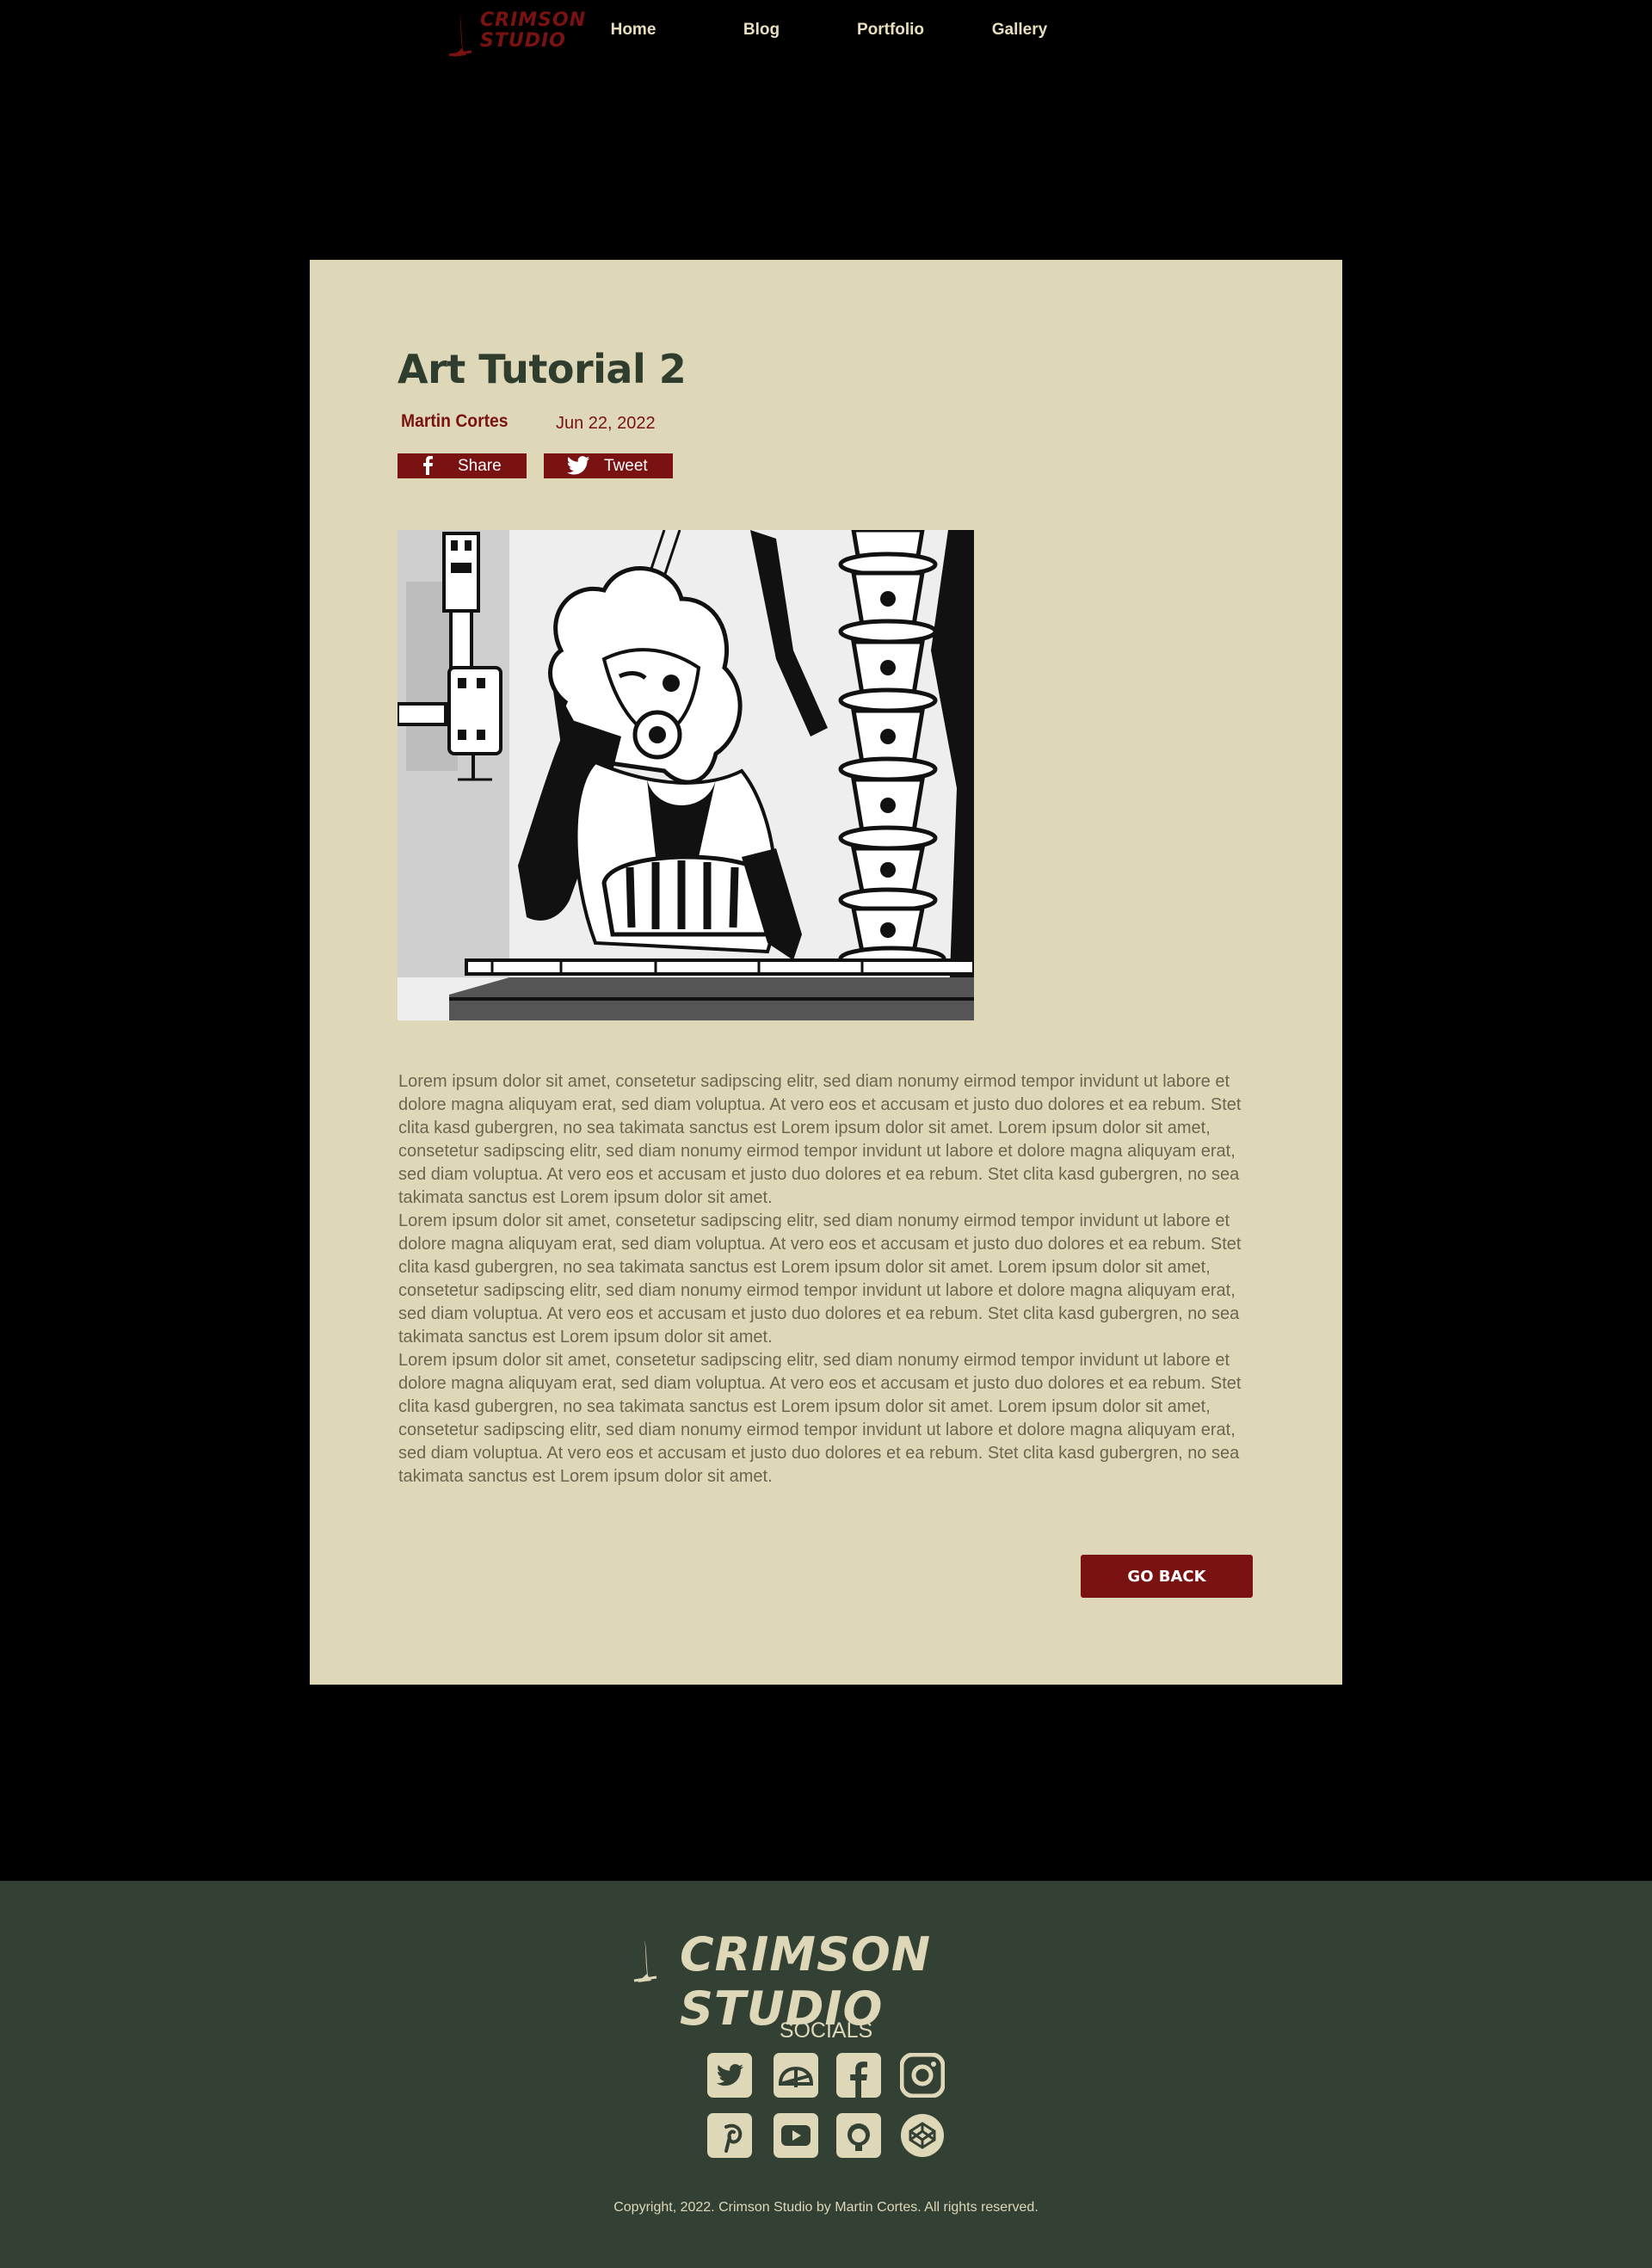 The height and width of the screenshot is (2268, 1652). I want to click on brand-line-1: CRIMSON, so click(533, 20).